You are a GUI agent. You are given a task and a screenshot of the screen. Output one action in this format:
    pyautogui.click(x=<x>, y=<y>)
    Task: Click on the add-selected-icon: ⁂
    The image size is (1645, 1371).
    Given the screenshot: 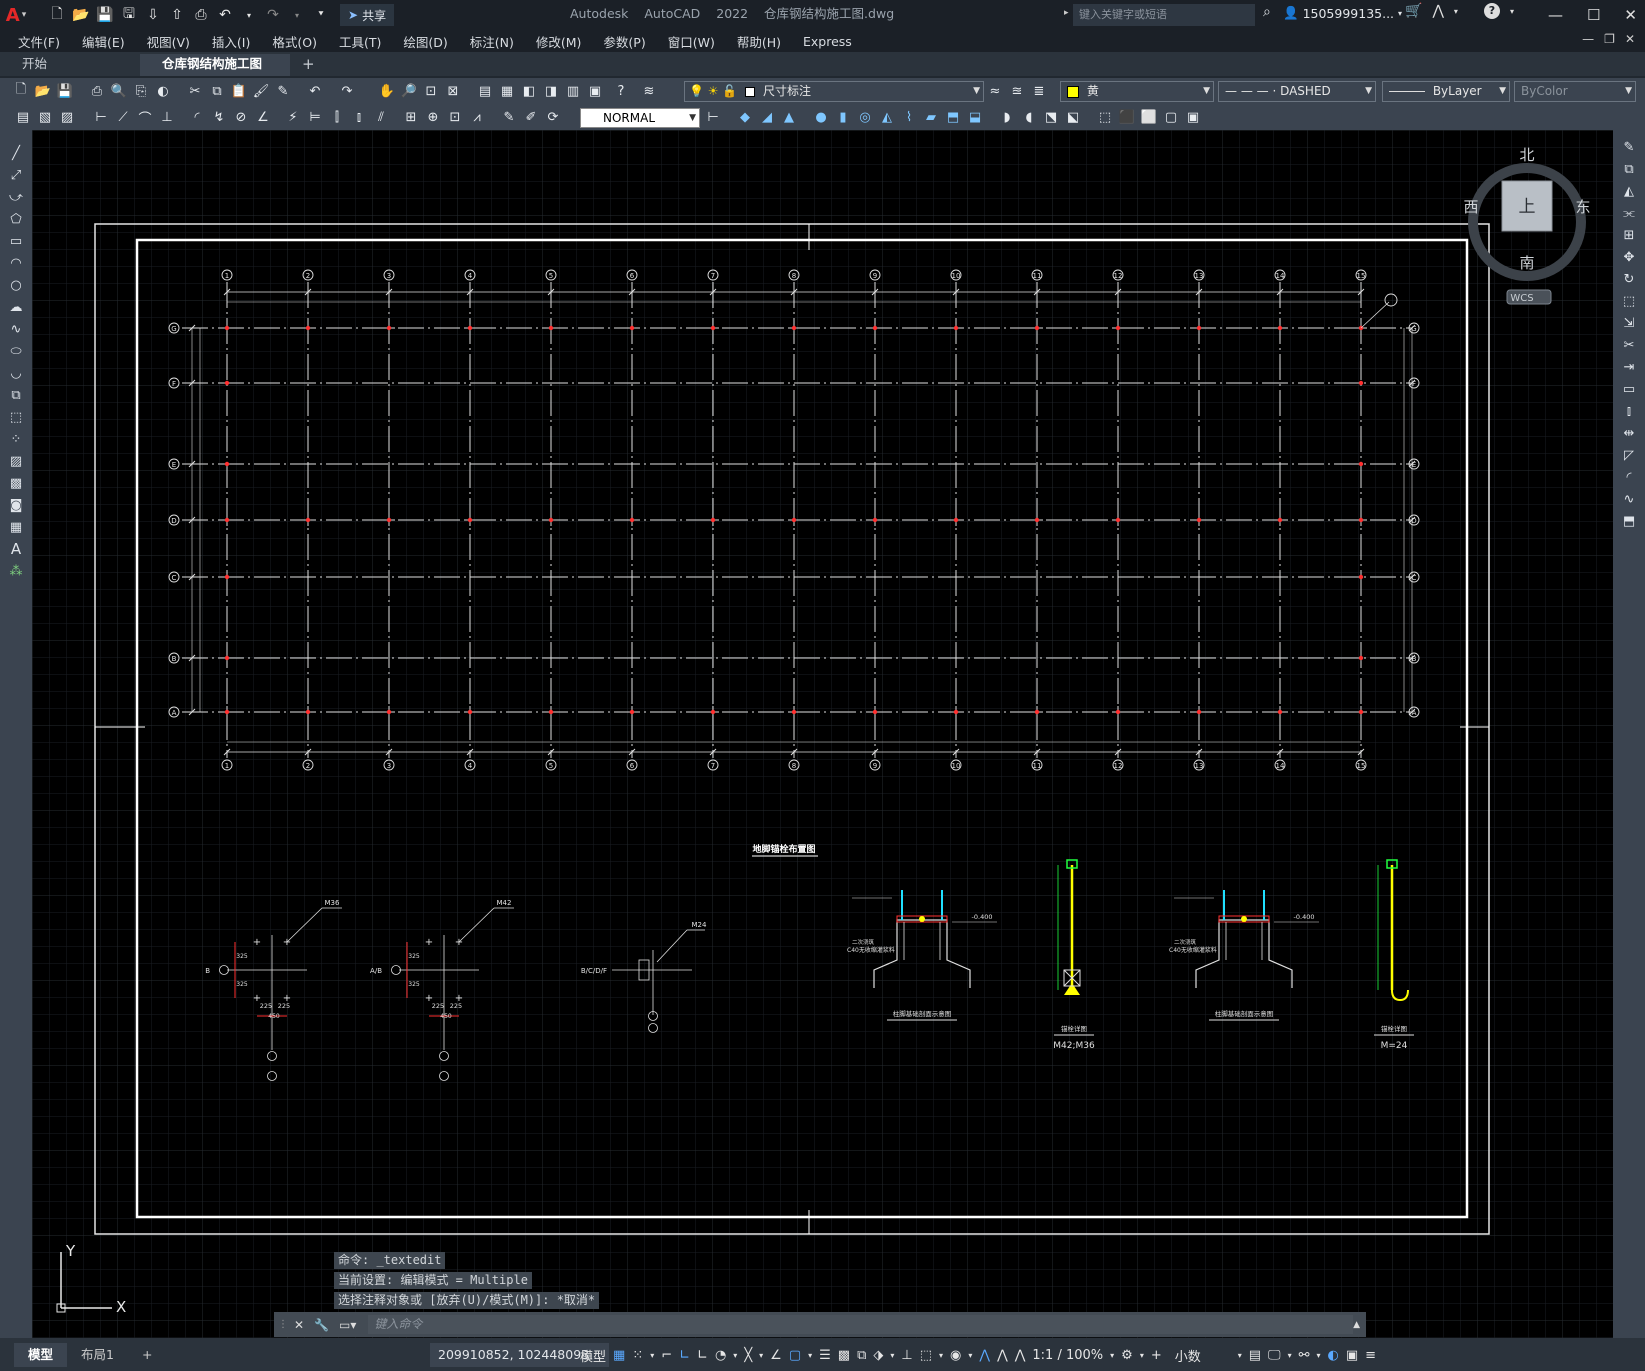 What is the action you would take?
    pyautogui.click(x=16, y=571)
    